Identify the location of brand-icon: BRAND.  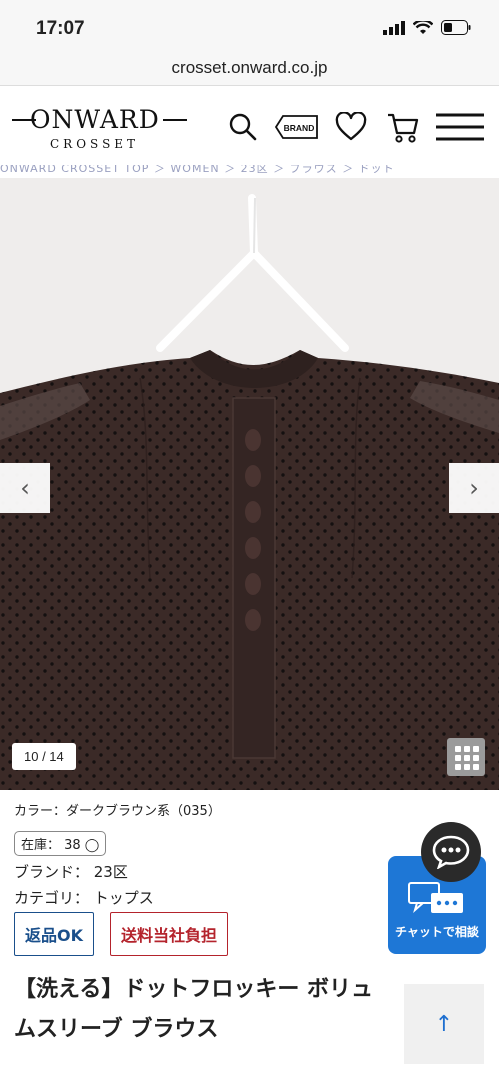
(297, 127).